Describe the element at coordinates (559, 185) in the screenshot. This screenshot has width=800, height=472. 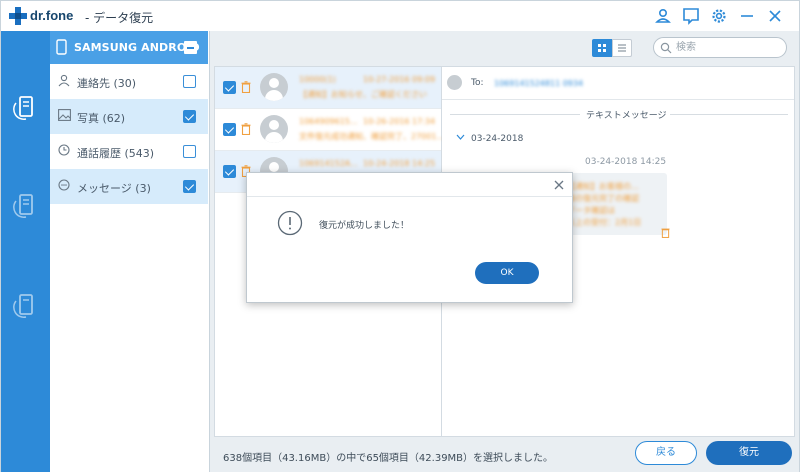
I see `dialog-close-icon` at that location.